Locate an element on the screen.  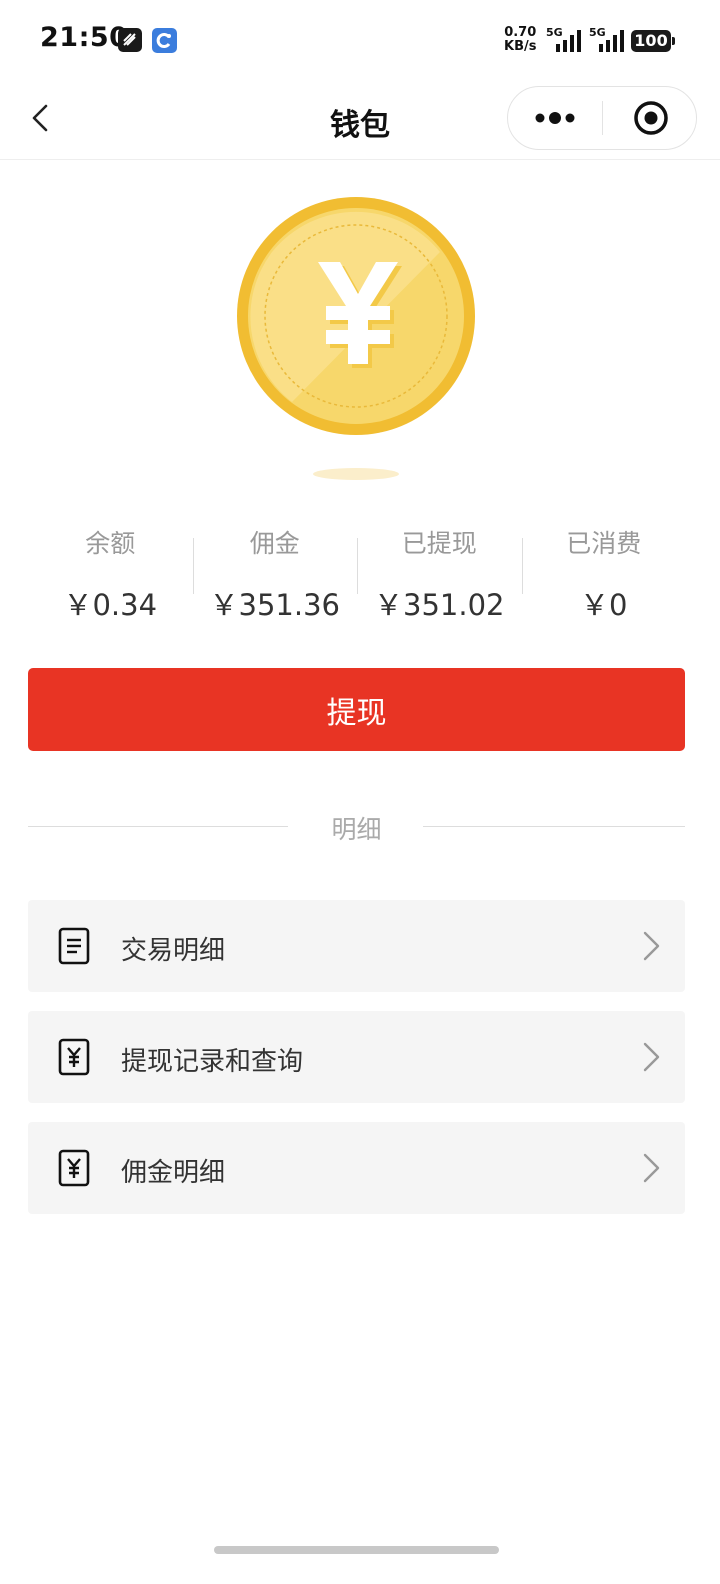
stat-label: 佣金 is located at coordinates (274, 543).